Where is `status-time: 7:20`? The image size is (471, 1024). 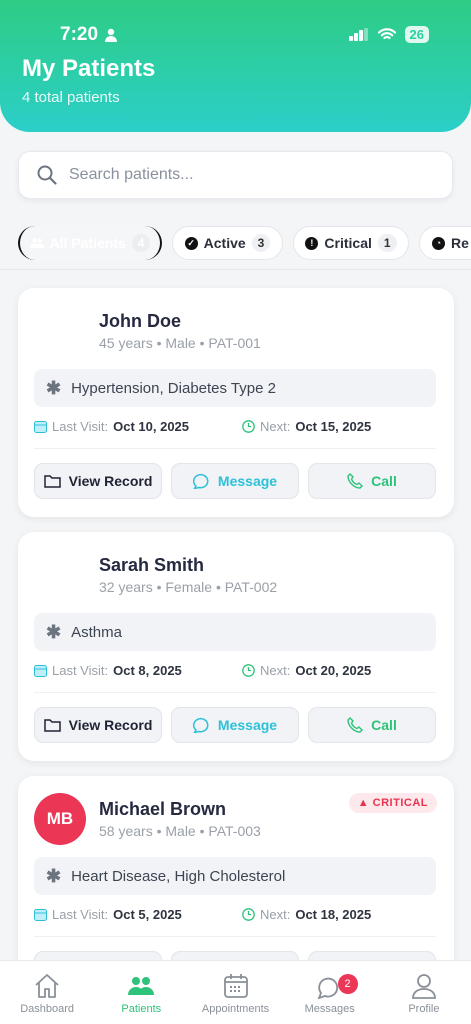
status-time: 7:20 is located at coordinates (79, 34).